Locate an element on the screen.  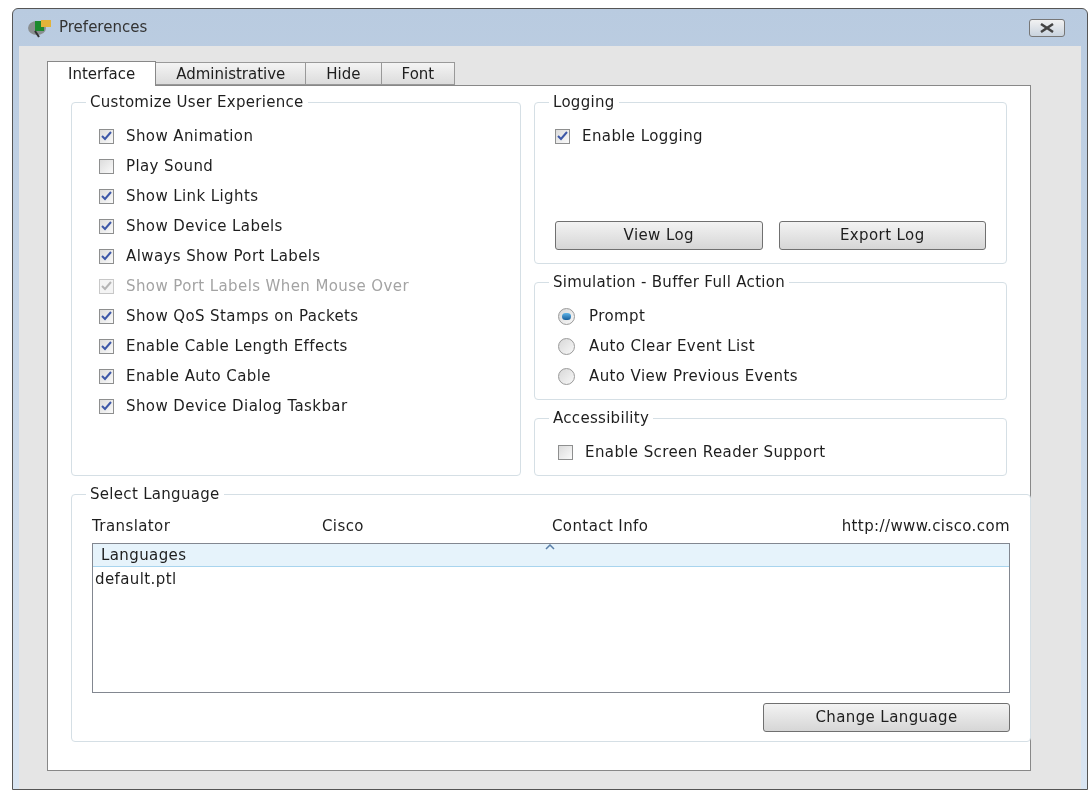
info-text: Cisco is located at coordinates (343, 526).